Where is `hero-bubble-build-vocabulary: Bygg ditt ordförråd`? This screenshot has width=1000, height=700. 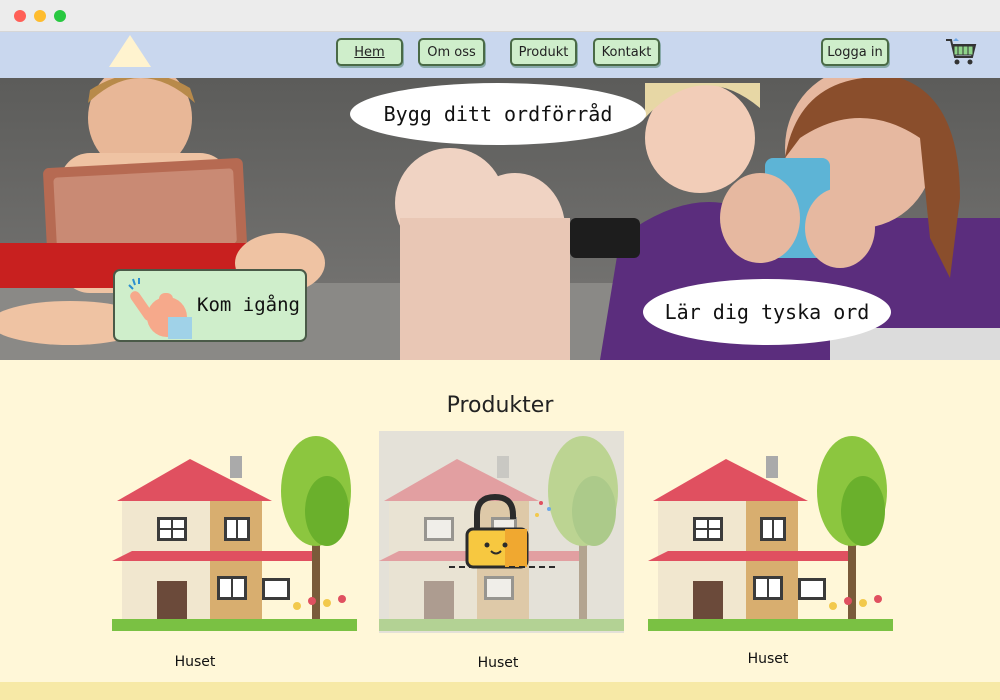
hero-bubble-build-vocabulary: Bygg ditt ordförråd is located at coordinates (498, 114).